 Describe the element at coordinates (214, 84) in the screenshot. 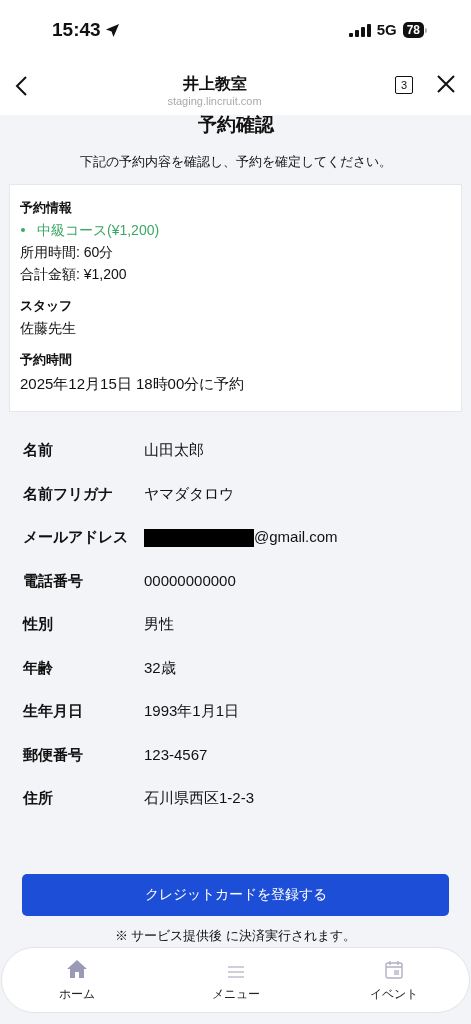

I see `header-title: 井上教室` at that location.